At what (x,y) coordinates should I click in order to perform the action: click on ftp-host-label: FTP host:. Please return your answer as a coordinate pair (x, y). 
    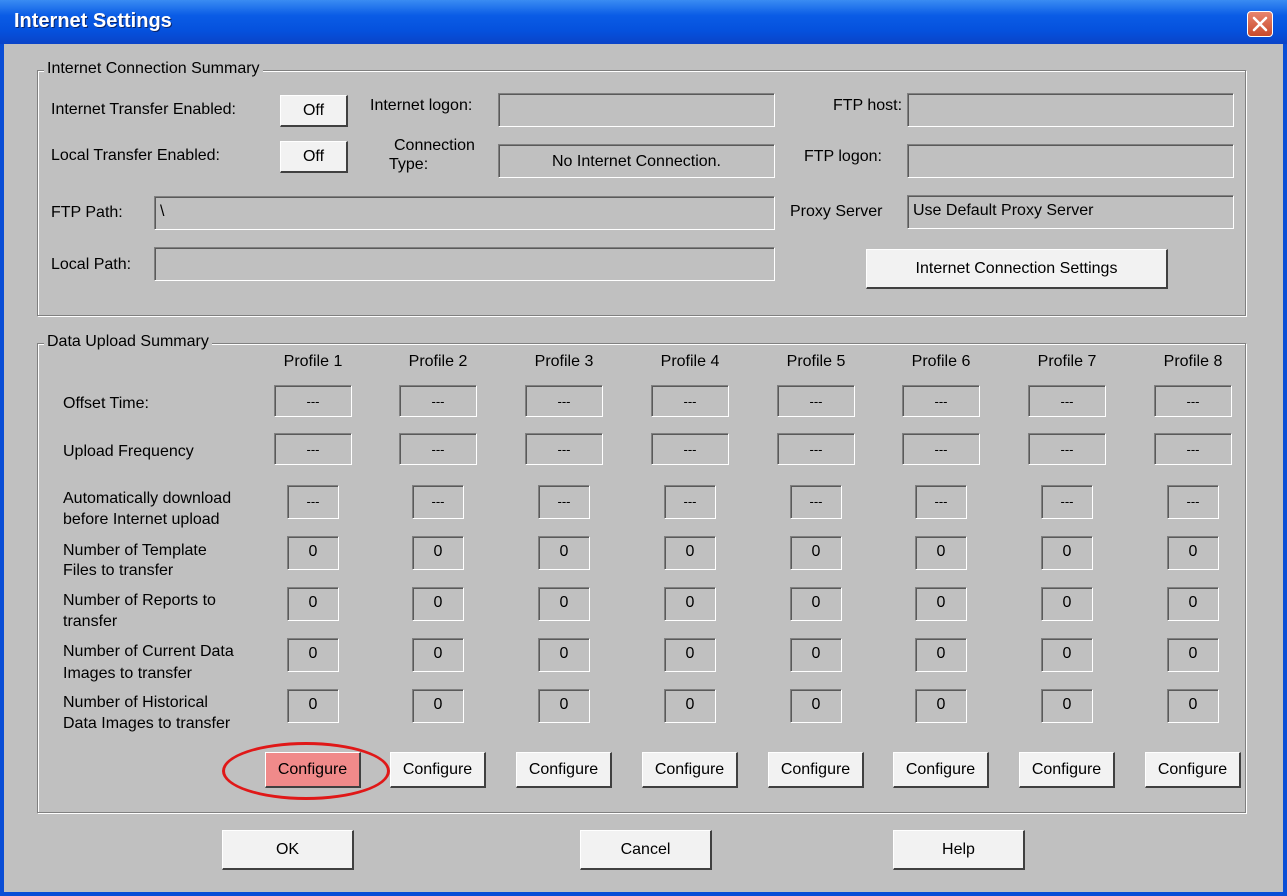
    Looking at the image, I should click on (868, 105).